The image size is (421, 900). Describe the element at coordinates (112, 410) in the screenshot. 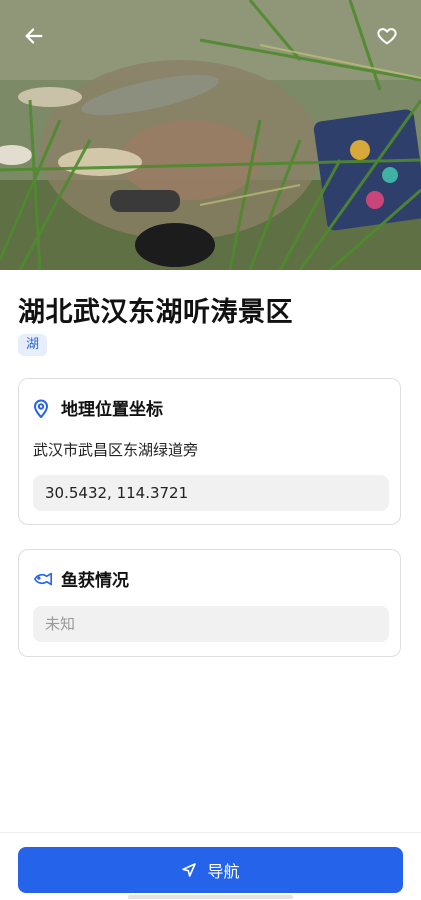

I see `location-card-title: 地理位置坐标` at that location.